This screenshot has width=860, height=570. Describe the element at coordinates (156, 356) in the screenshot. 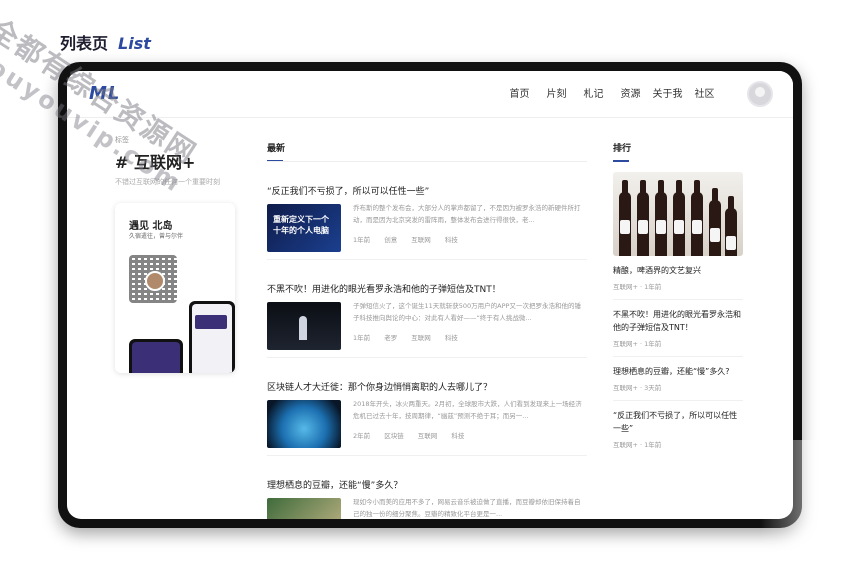

I see `phone-mockup-left` at that location.